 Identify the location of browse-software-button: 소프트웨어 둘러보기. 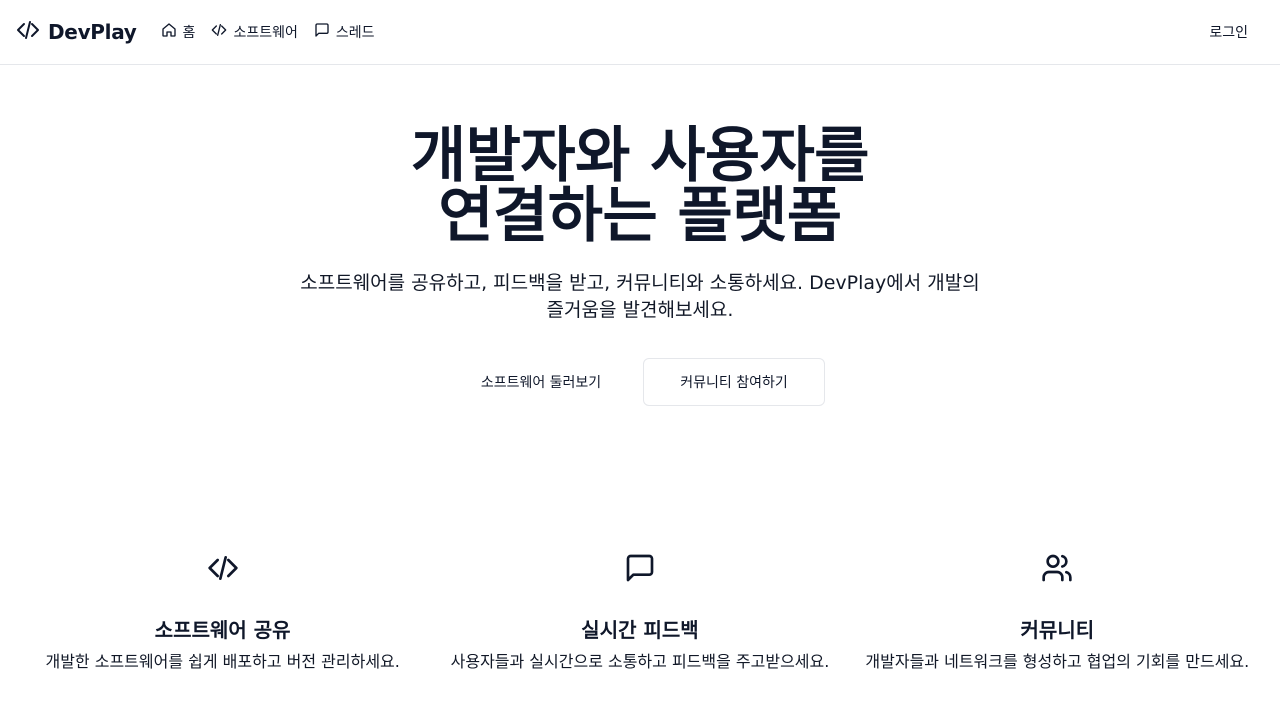
(541, 382).